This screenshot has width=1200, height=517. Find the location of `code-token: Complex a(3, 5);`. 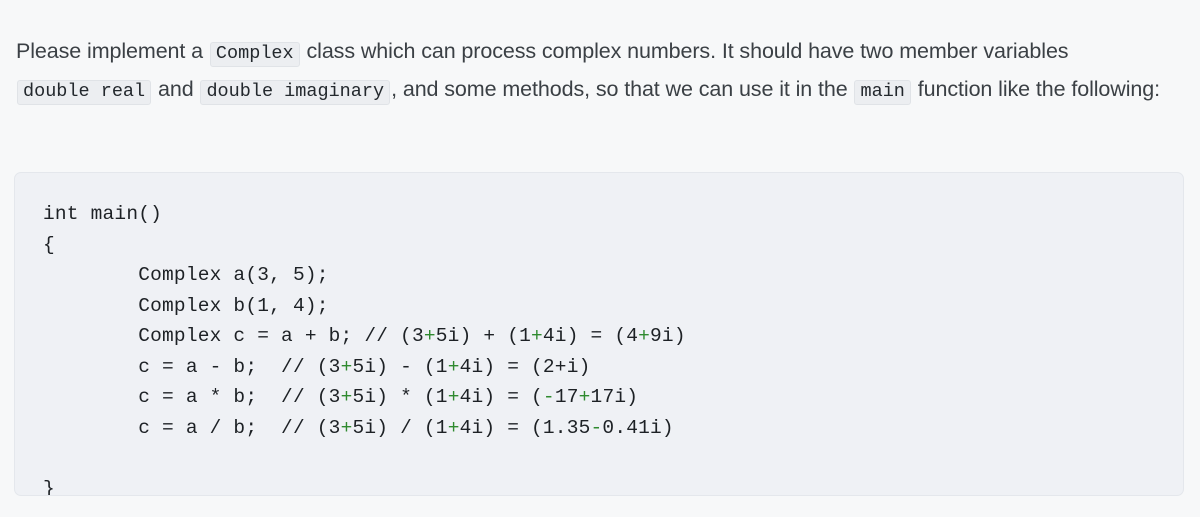

code-token: Complex a(3, 5); is located at coordinates (186, 275).